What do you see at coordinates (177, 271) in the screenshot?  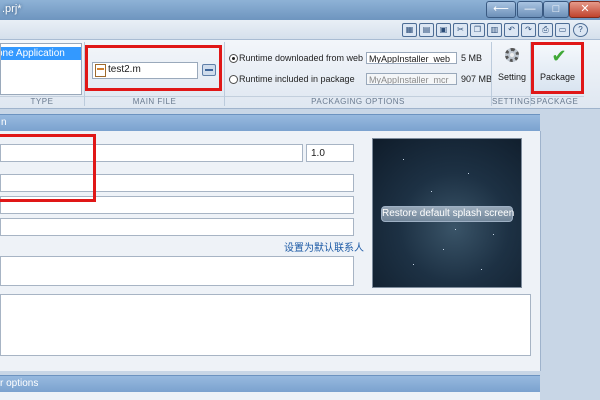 I see `summary-field` at bounding box center [177, 271].